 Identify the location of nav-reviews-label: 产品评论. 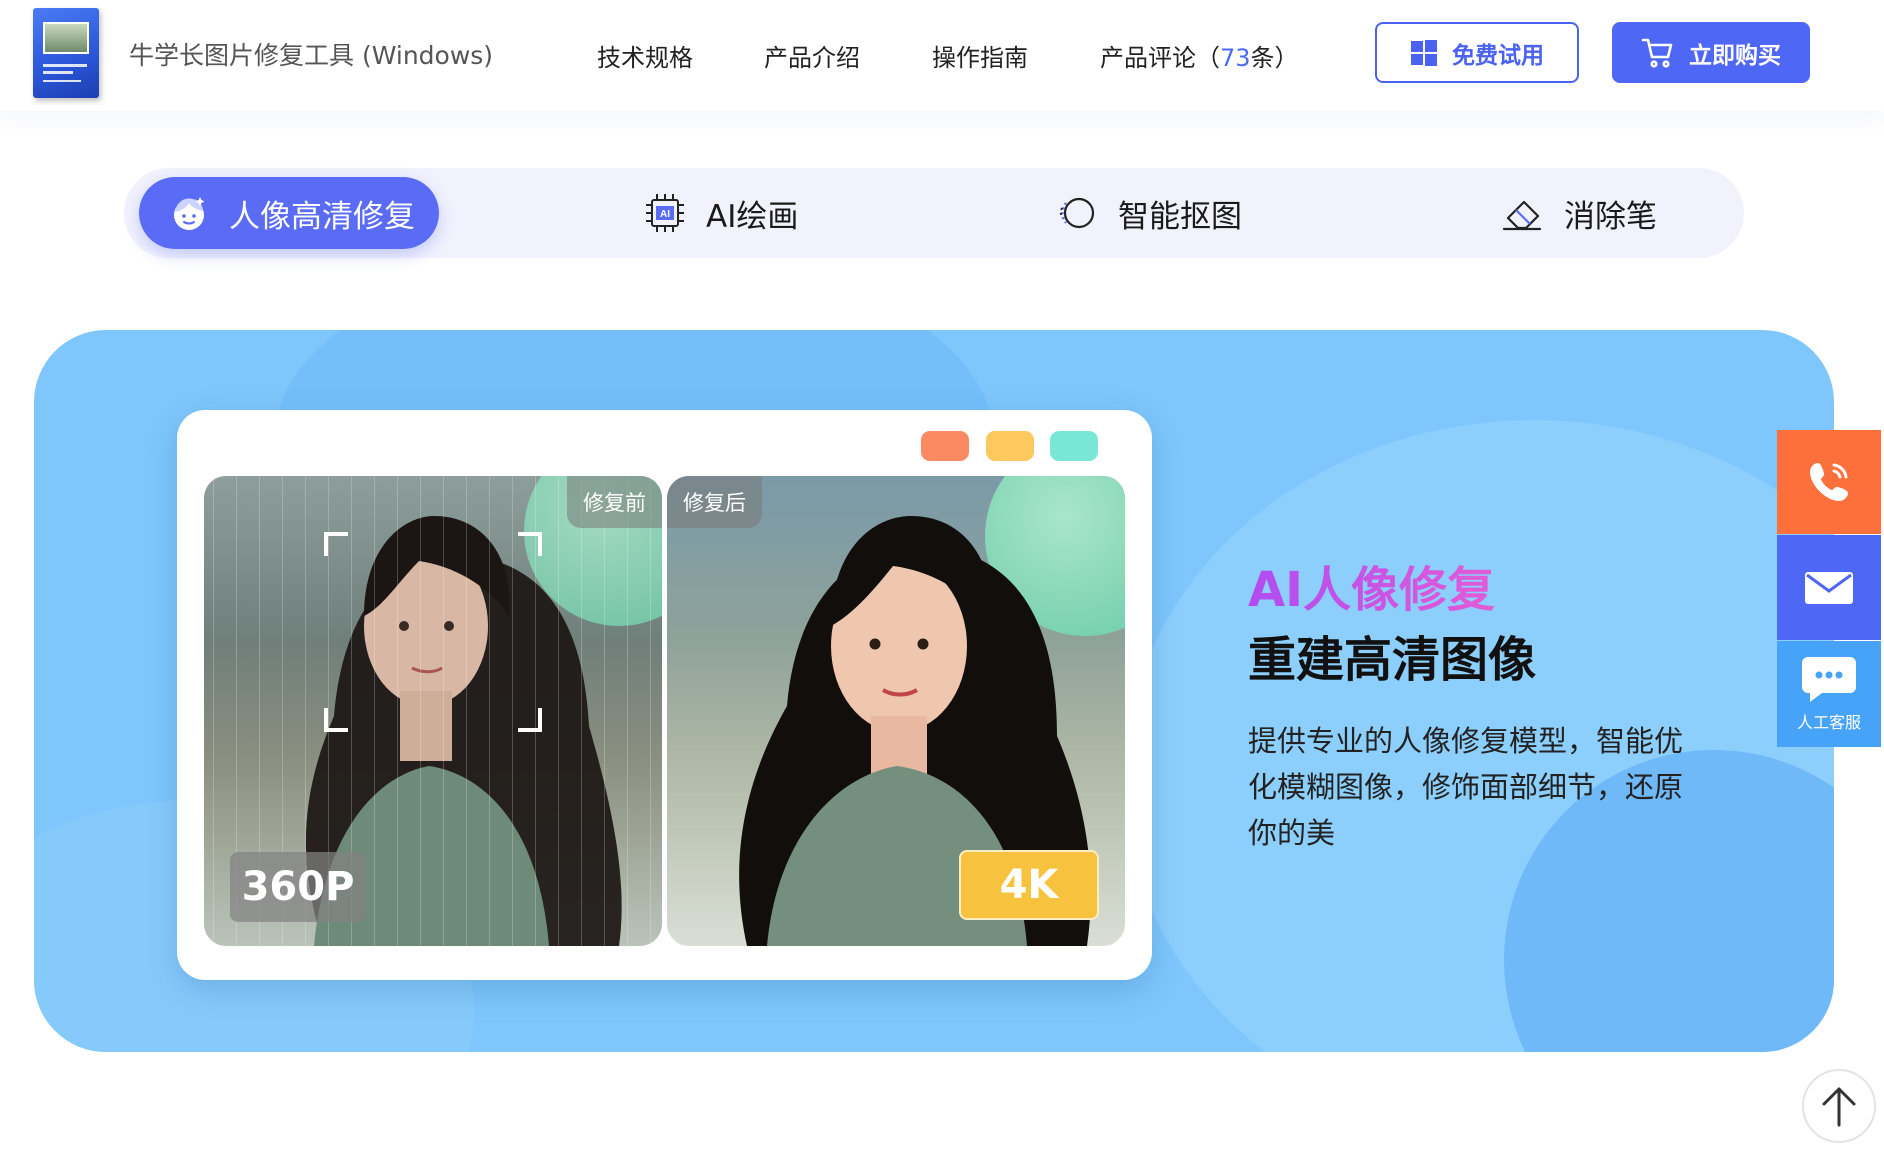
(1148, 58).